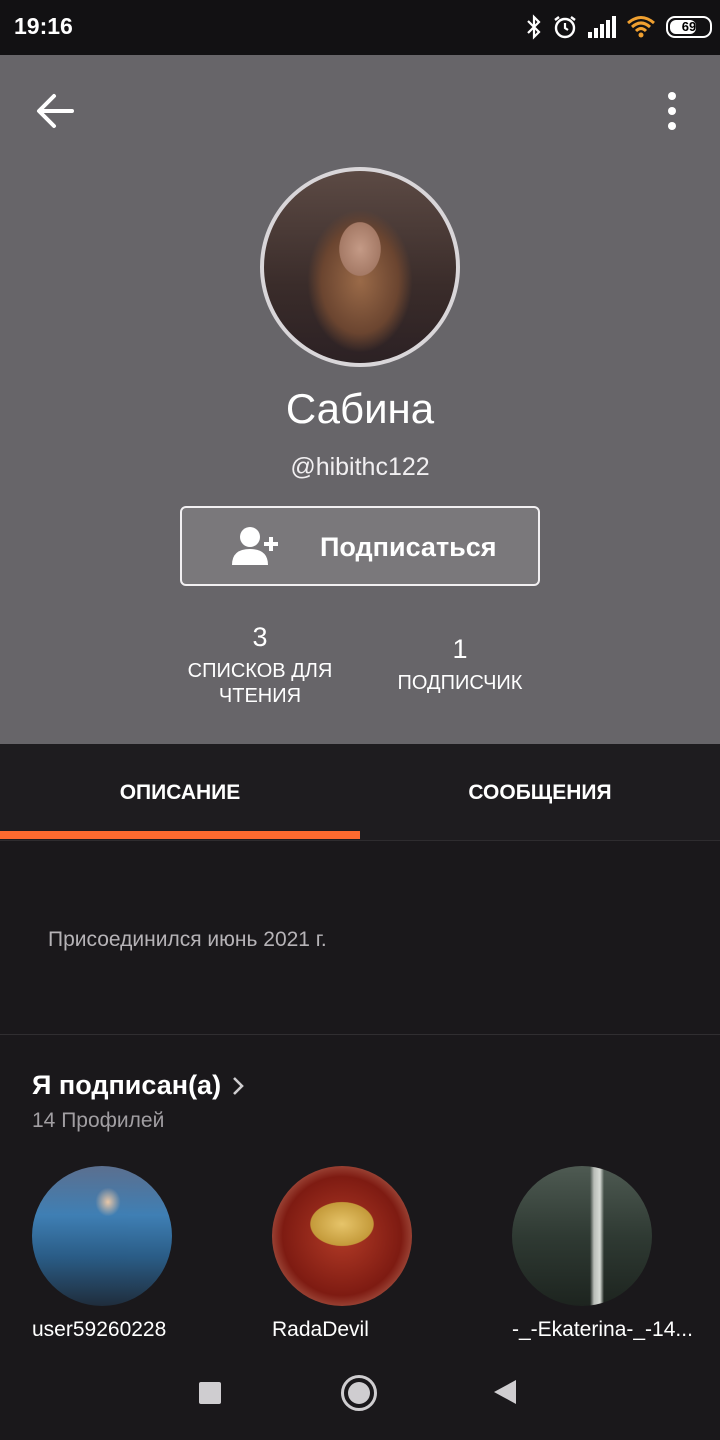 The height and width of the screenshot is (1440, 720). I want to click on profile-avatar, so click(360, 267).